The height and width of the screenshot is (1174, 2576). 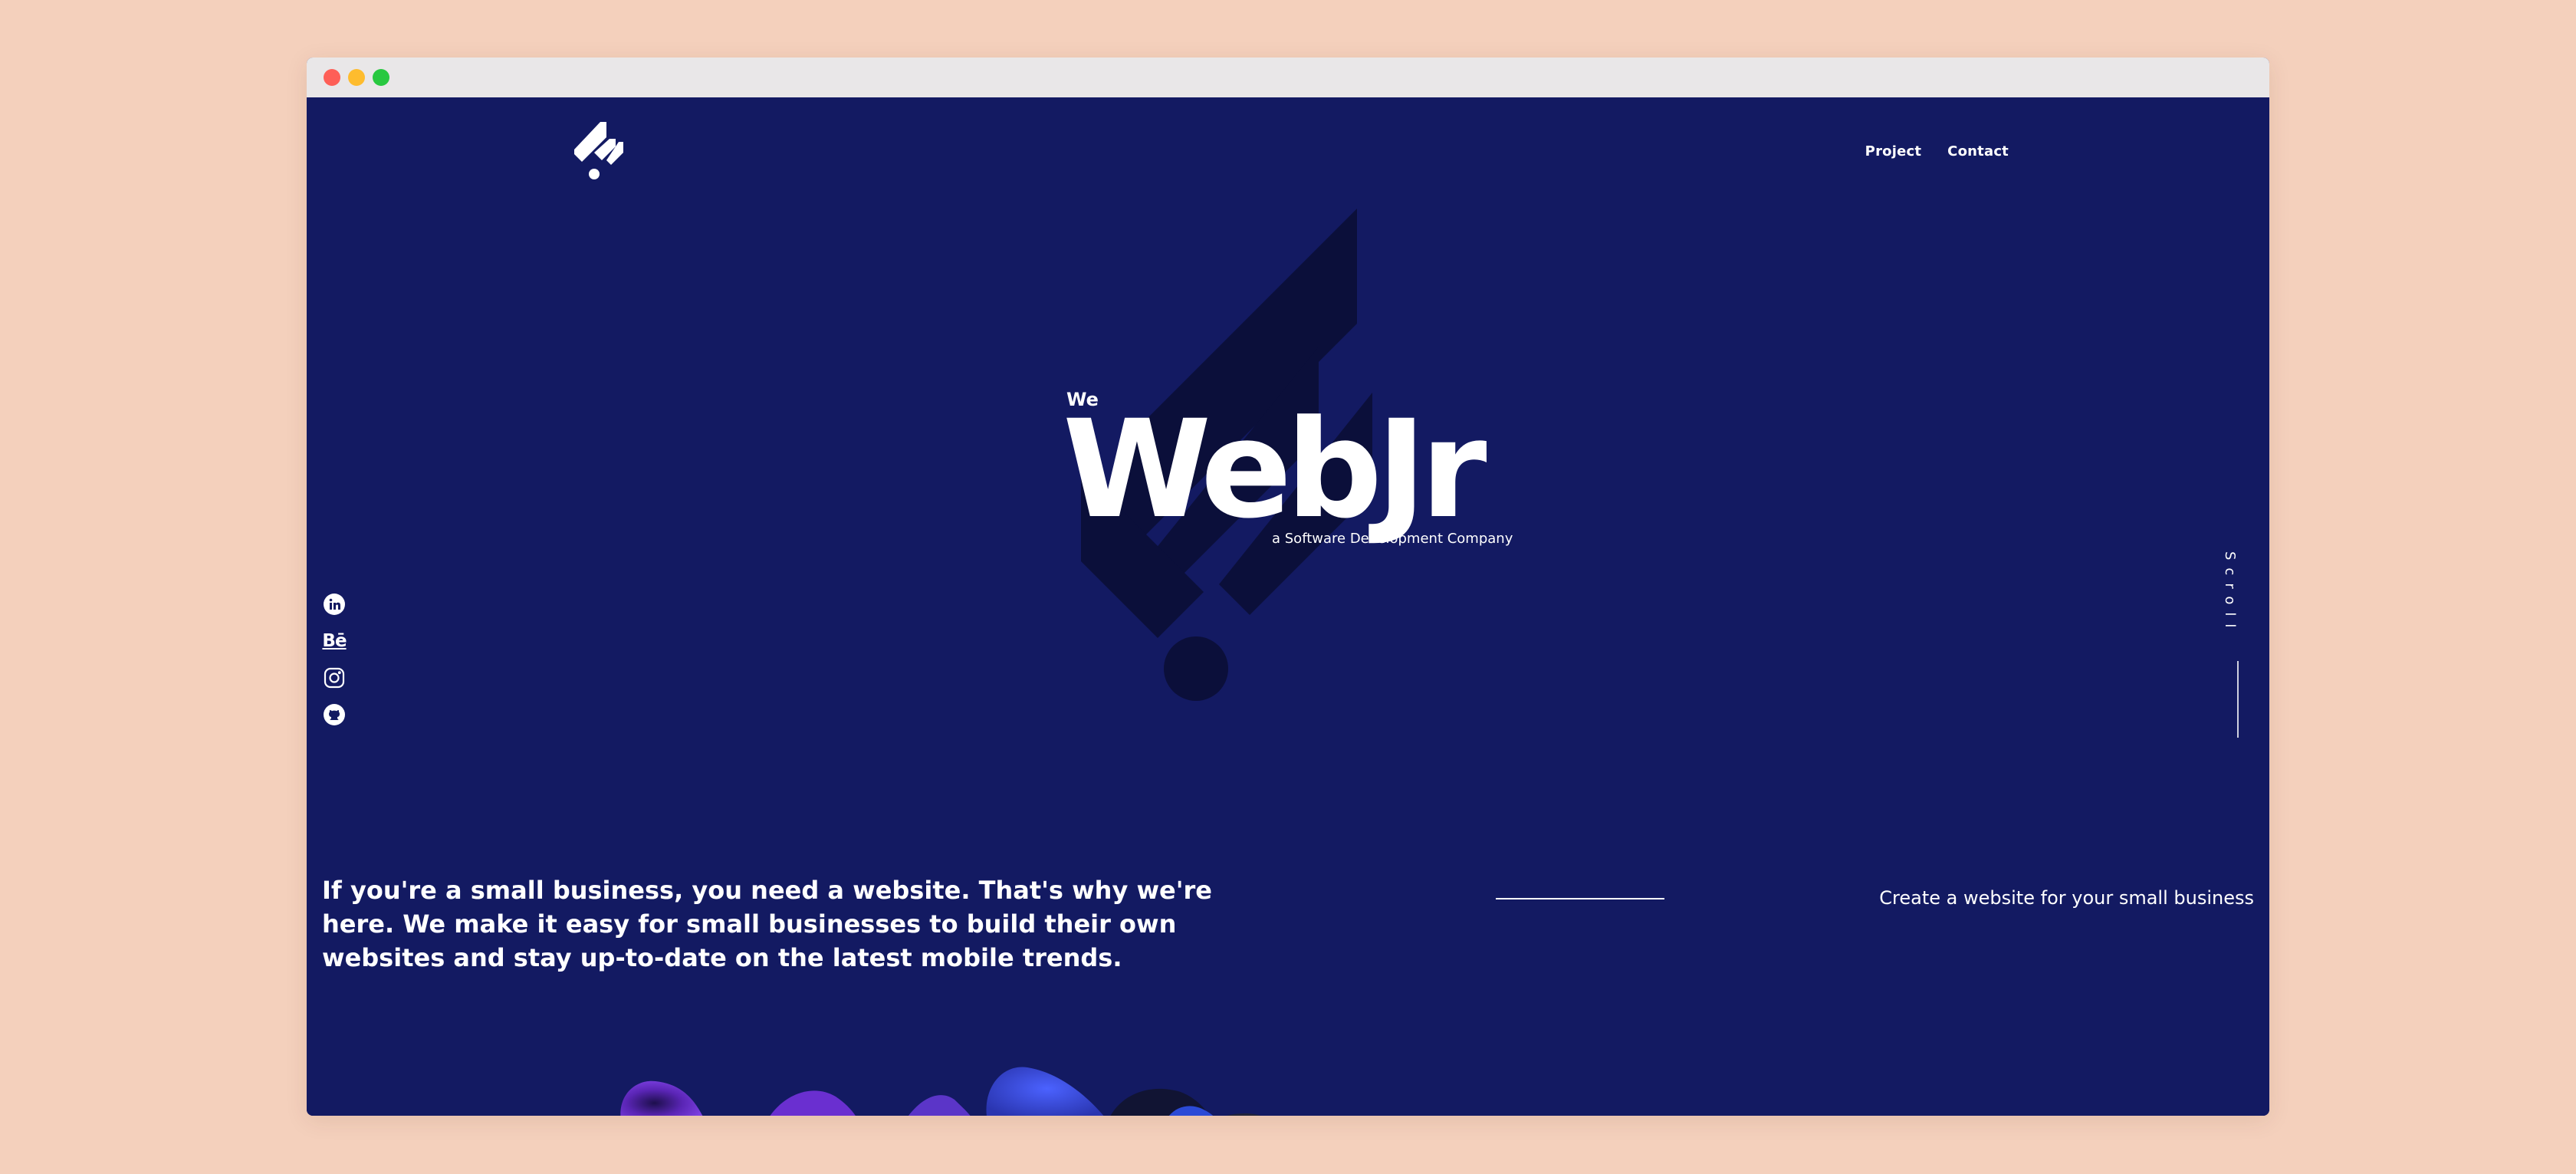 I want to click on maximize-window-button, so click(x=381, y=77).